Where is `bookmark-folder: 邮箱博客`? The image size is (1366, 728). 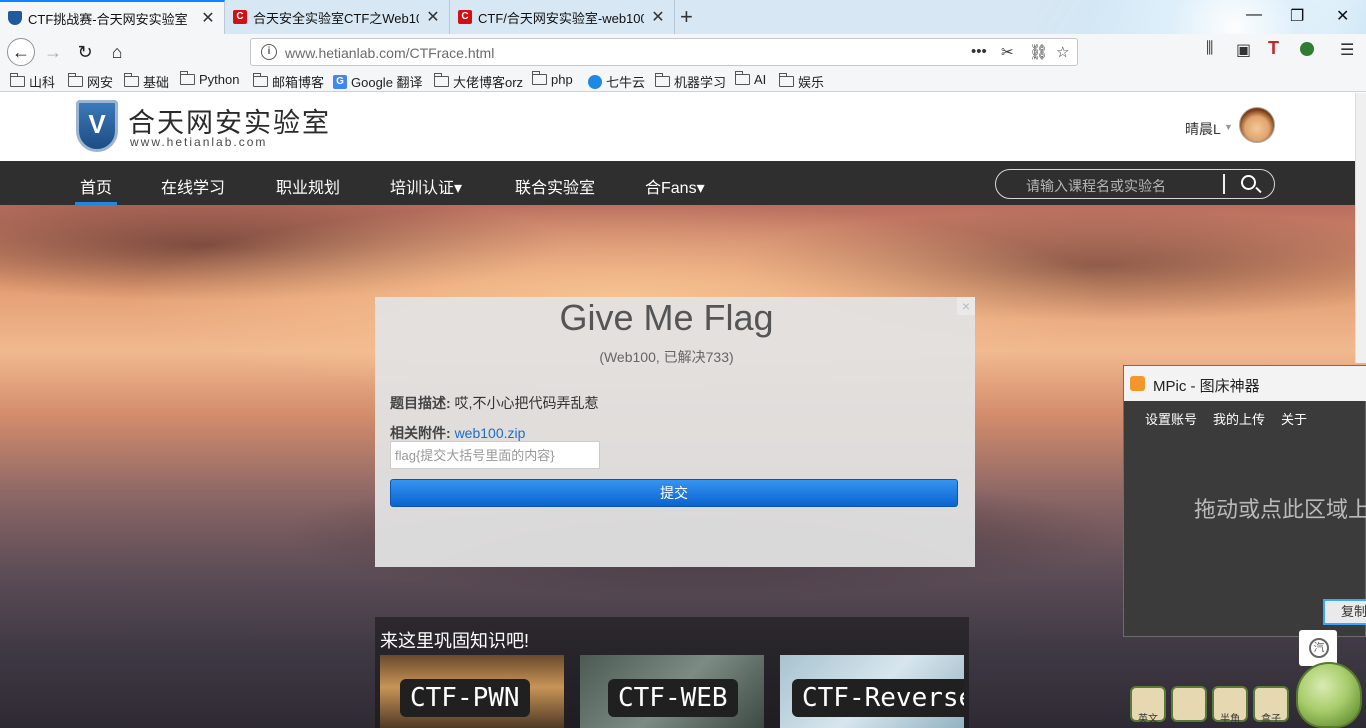
bookmark-folder: 邮箱博客 is located at coordinates (288, 81).